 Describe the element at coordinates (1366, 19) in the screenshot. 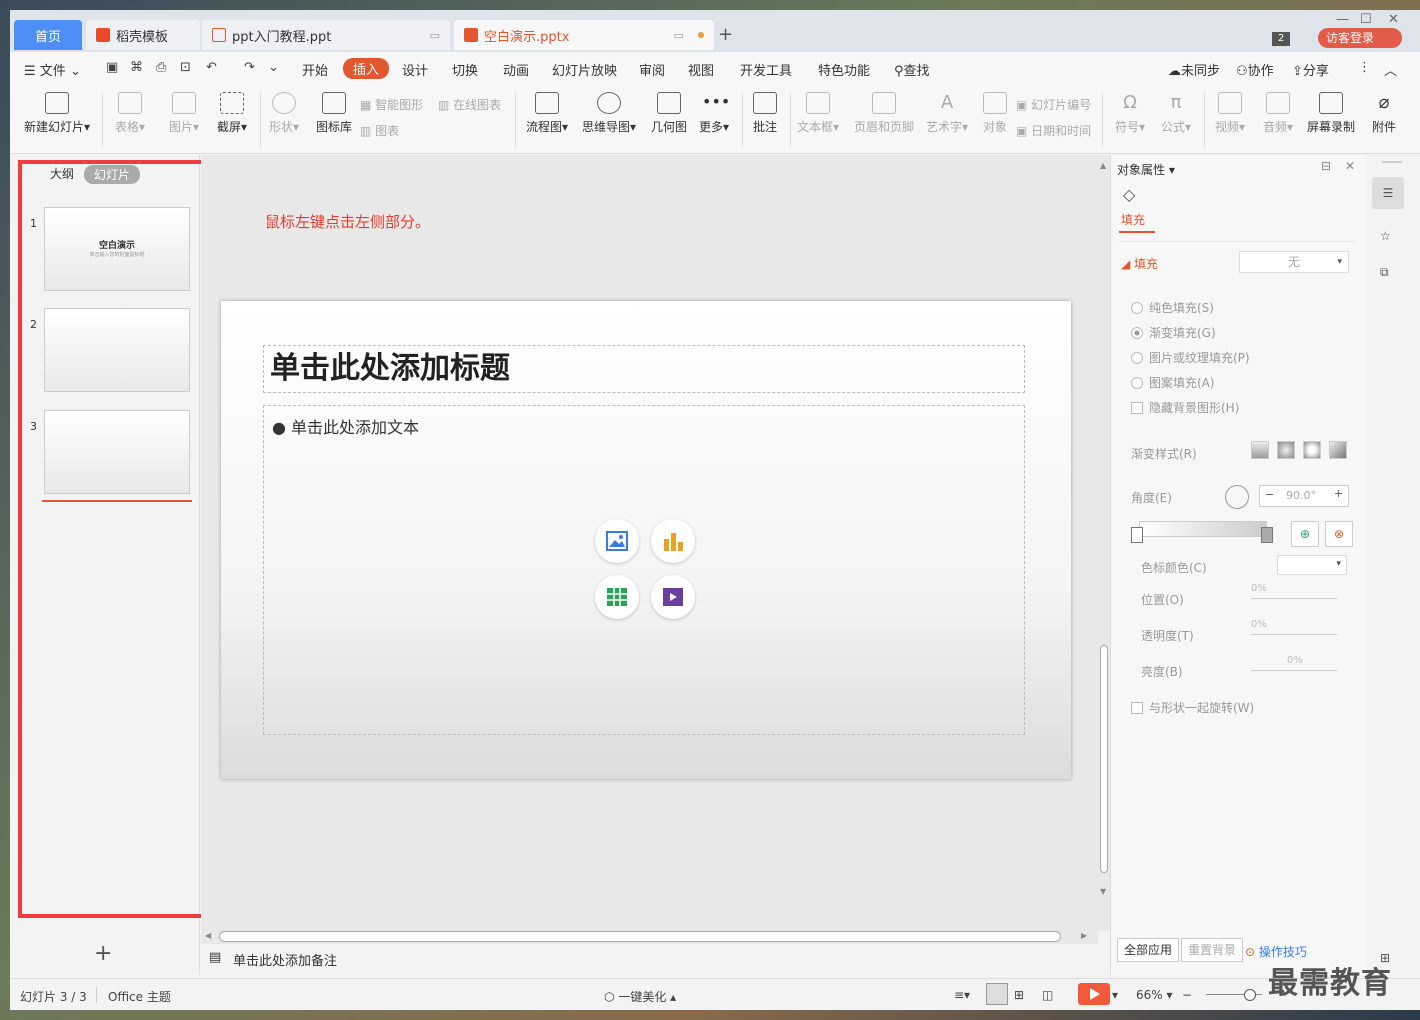

I see `maximize-icon: ☐` at that location.